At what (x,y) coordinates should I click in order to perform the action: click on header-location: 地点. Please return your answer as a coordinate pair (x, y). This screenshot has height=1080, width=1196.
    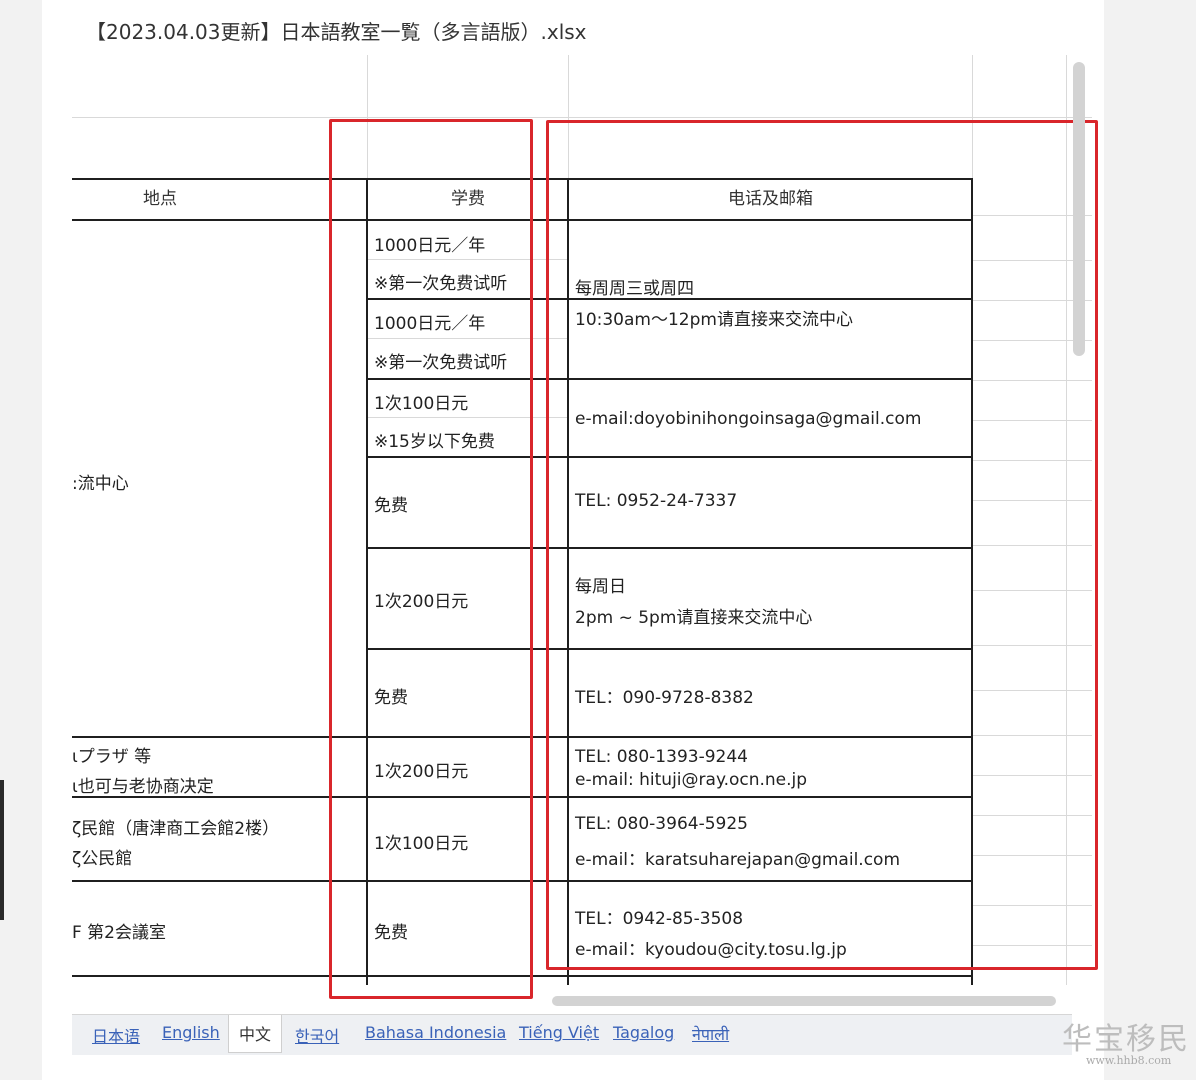
    Looking at the image, I should click on (160, 199).